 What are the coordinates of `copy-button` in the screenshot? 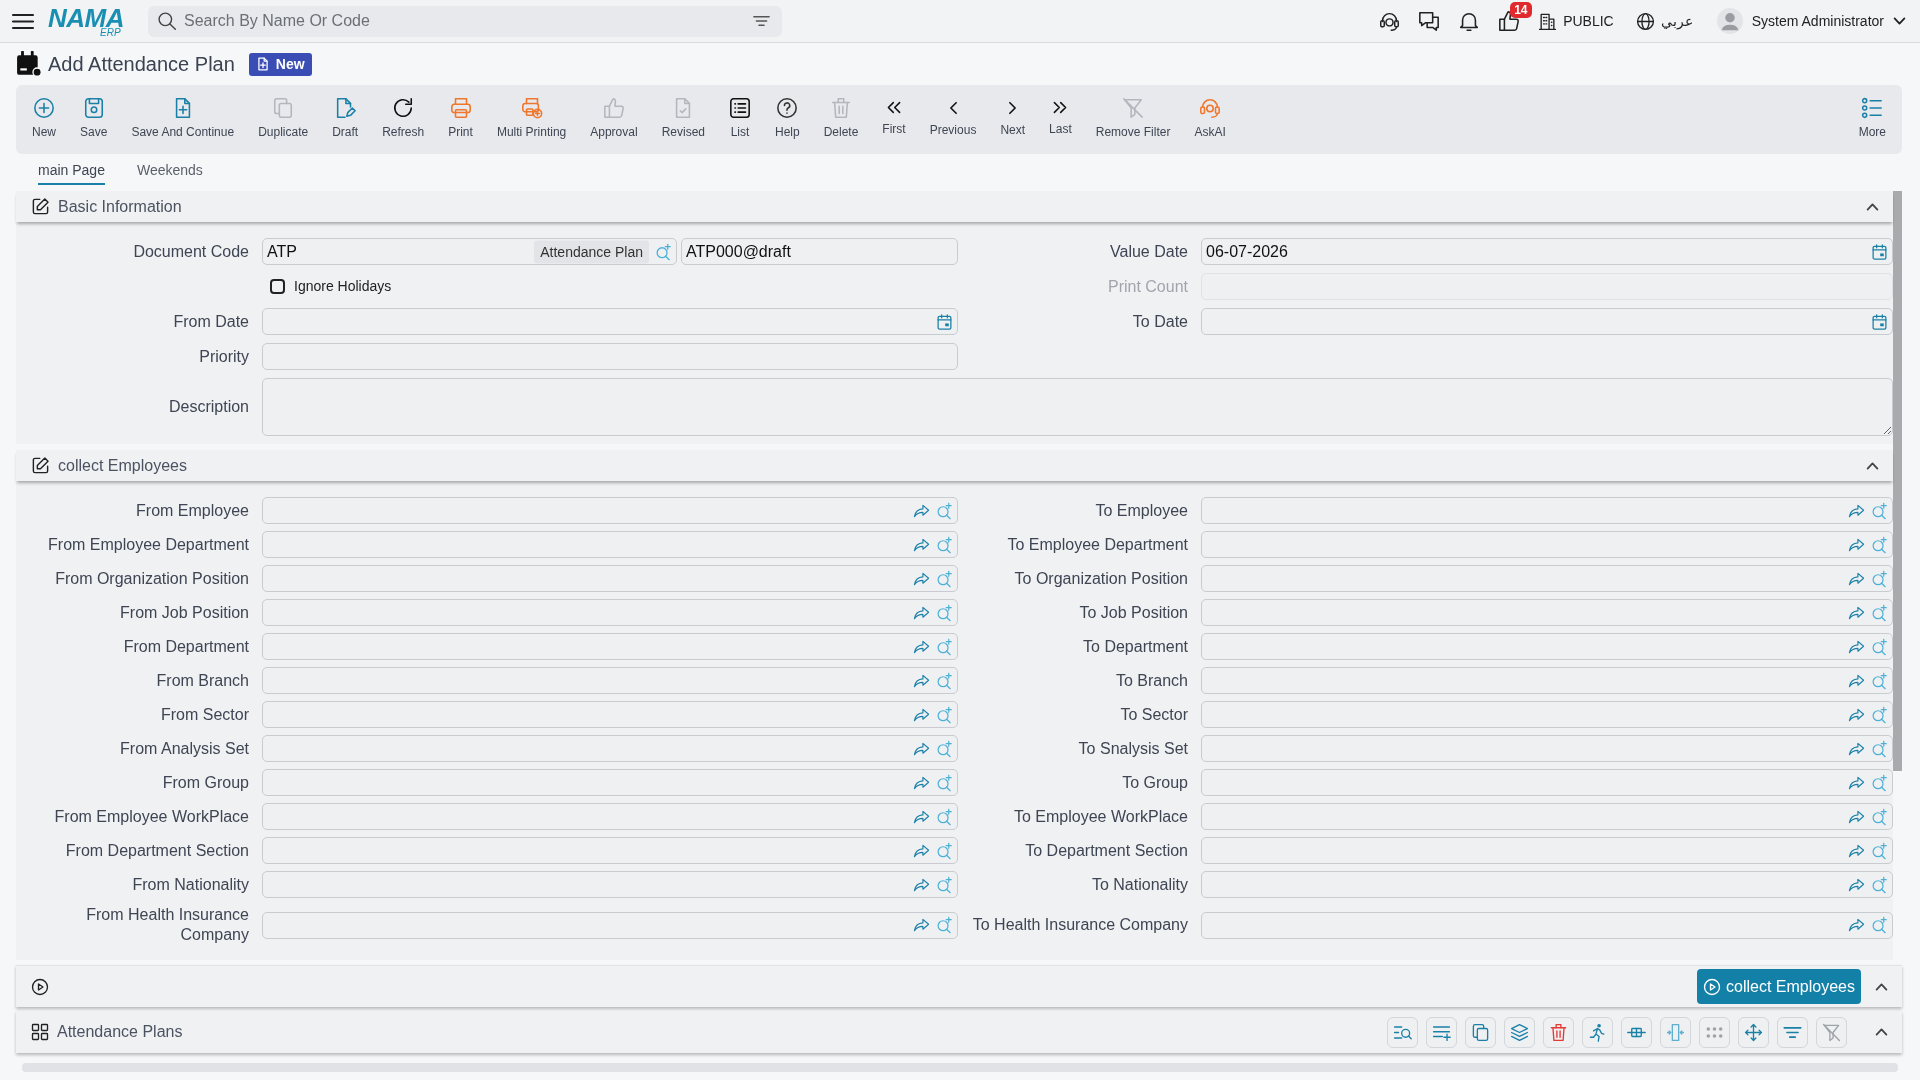 It's located at (1480, 1032).